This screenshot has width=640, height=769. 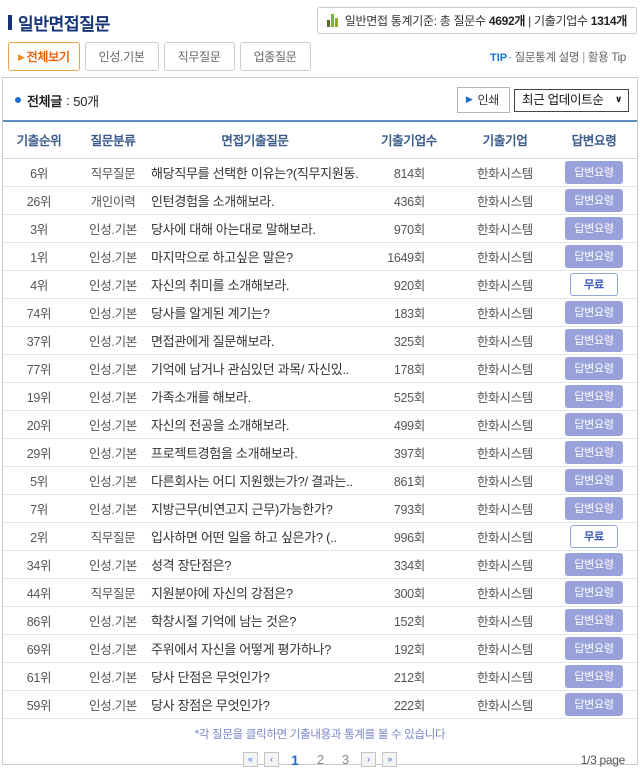 I want to click on table-row: 59위 인성.기본 당사 장점은 무엇인가? 222회 한화시스템 답변요령, so click(x=320, y=704).